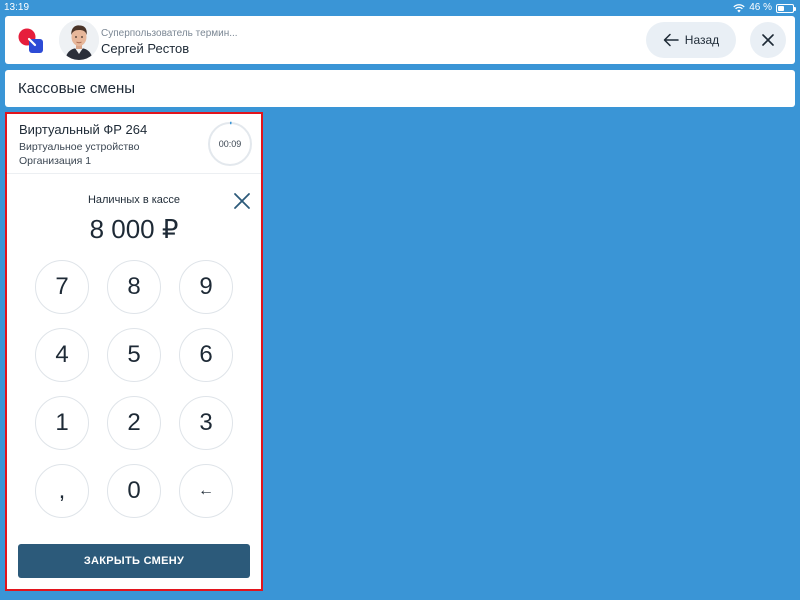 This screenshot has width=800, height=600. I want to click on key-0: 0, so click(134, 491).